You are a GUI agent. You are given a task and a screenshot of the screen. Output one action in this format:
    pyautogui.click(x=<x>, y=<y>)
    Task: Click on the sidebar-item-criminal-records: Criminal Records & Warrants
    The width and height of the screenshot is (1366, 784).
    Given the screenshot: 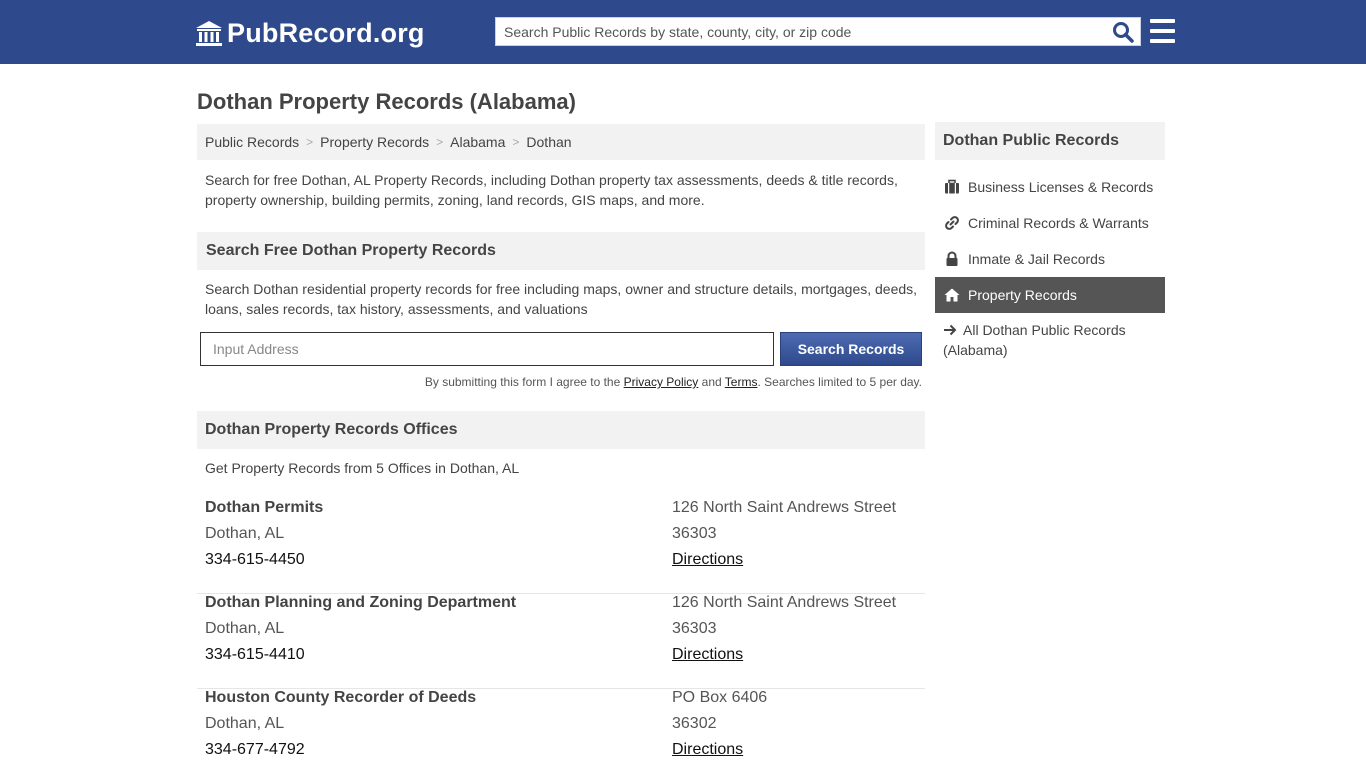 What is the action you would take?
    pyautogui.click(x=1050, y=223)
    